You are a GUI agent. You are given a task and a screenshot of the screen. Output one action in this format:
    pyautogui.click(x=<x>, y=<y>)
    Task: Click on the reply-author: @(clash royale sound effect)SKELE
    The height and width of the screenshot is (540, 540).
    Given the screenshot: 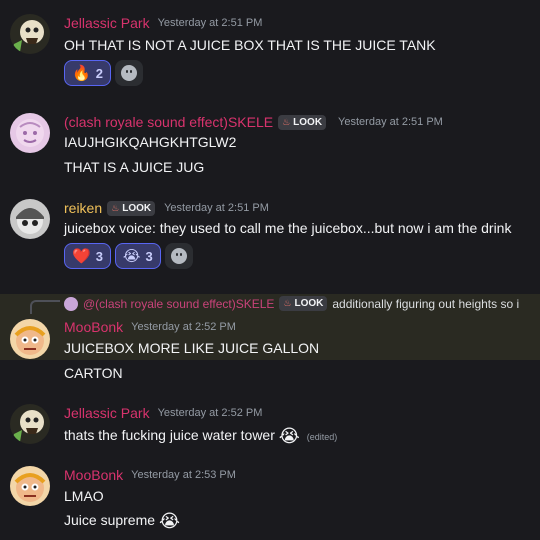 What is the action you would take?
    pyautogui.click(x=178, y=304)
    